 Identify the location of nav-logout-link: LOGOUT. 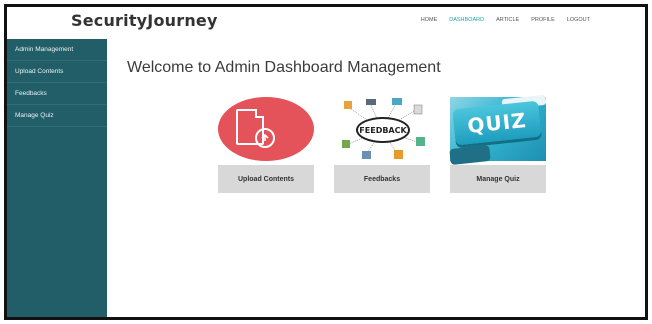
(578, 20).